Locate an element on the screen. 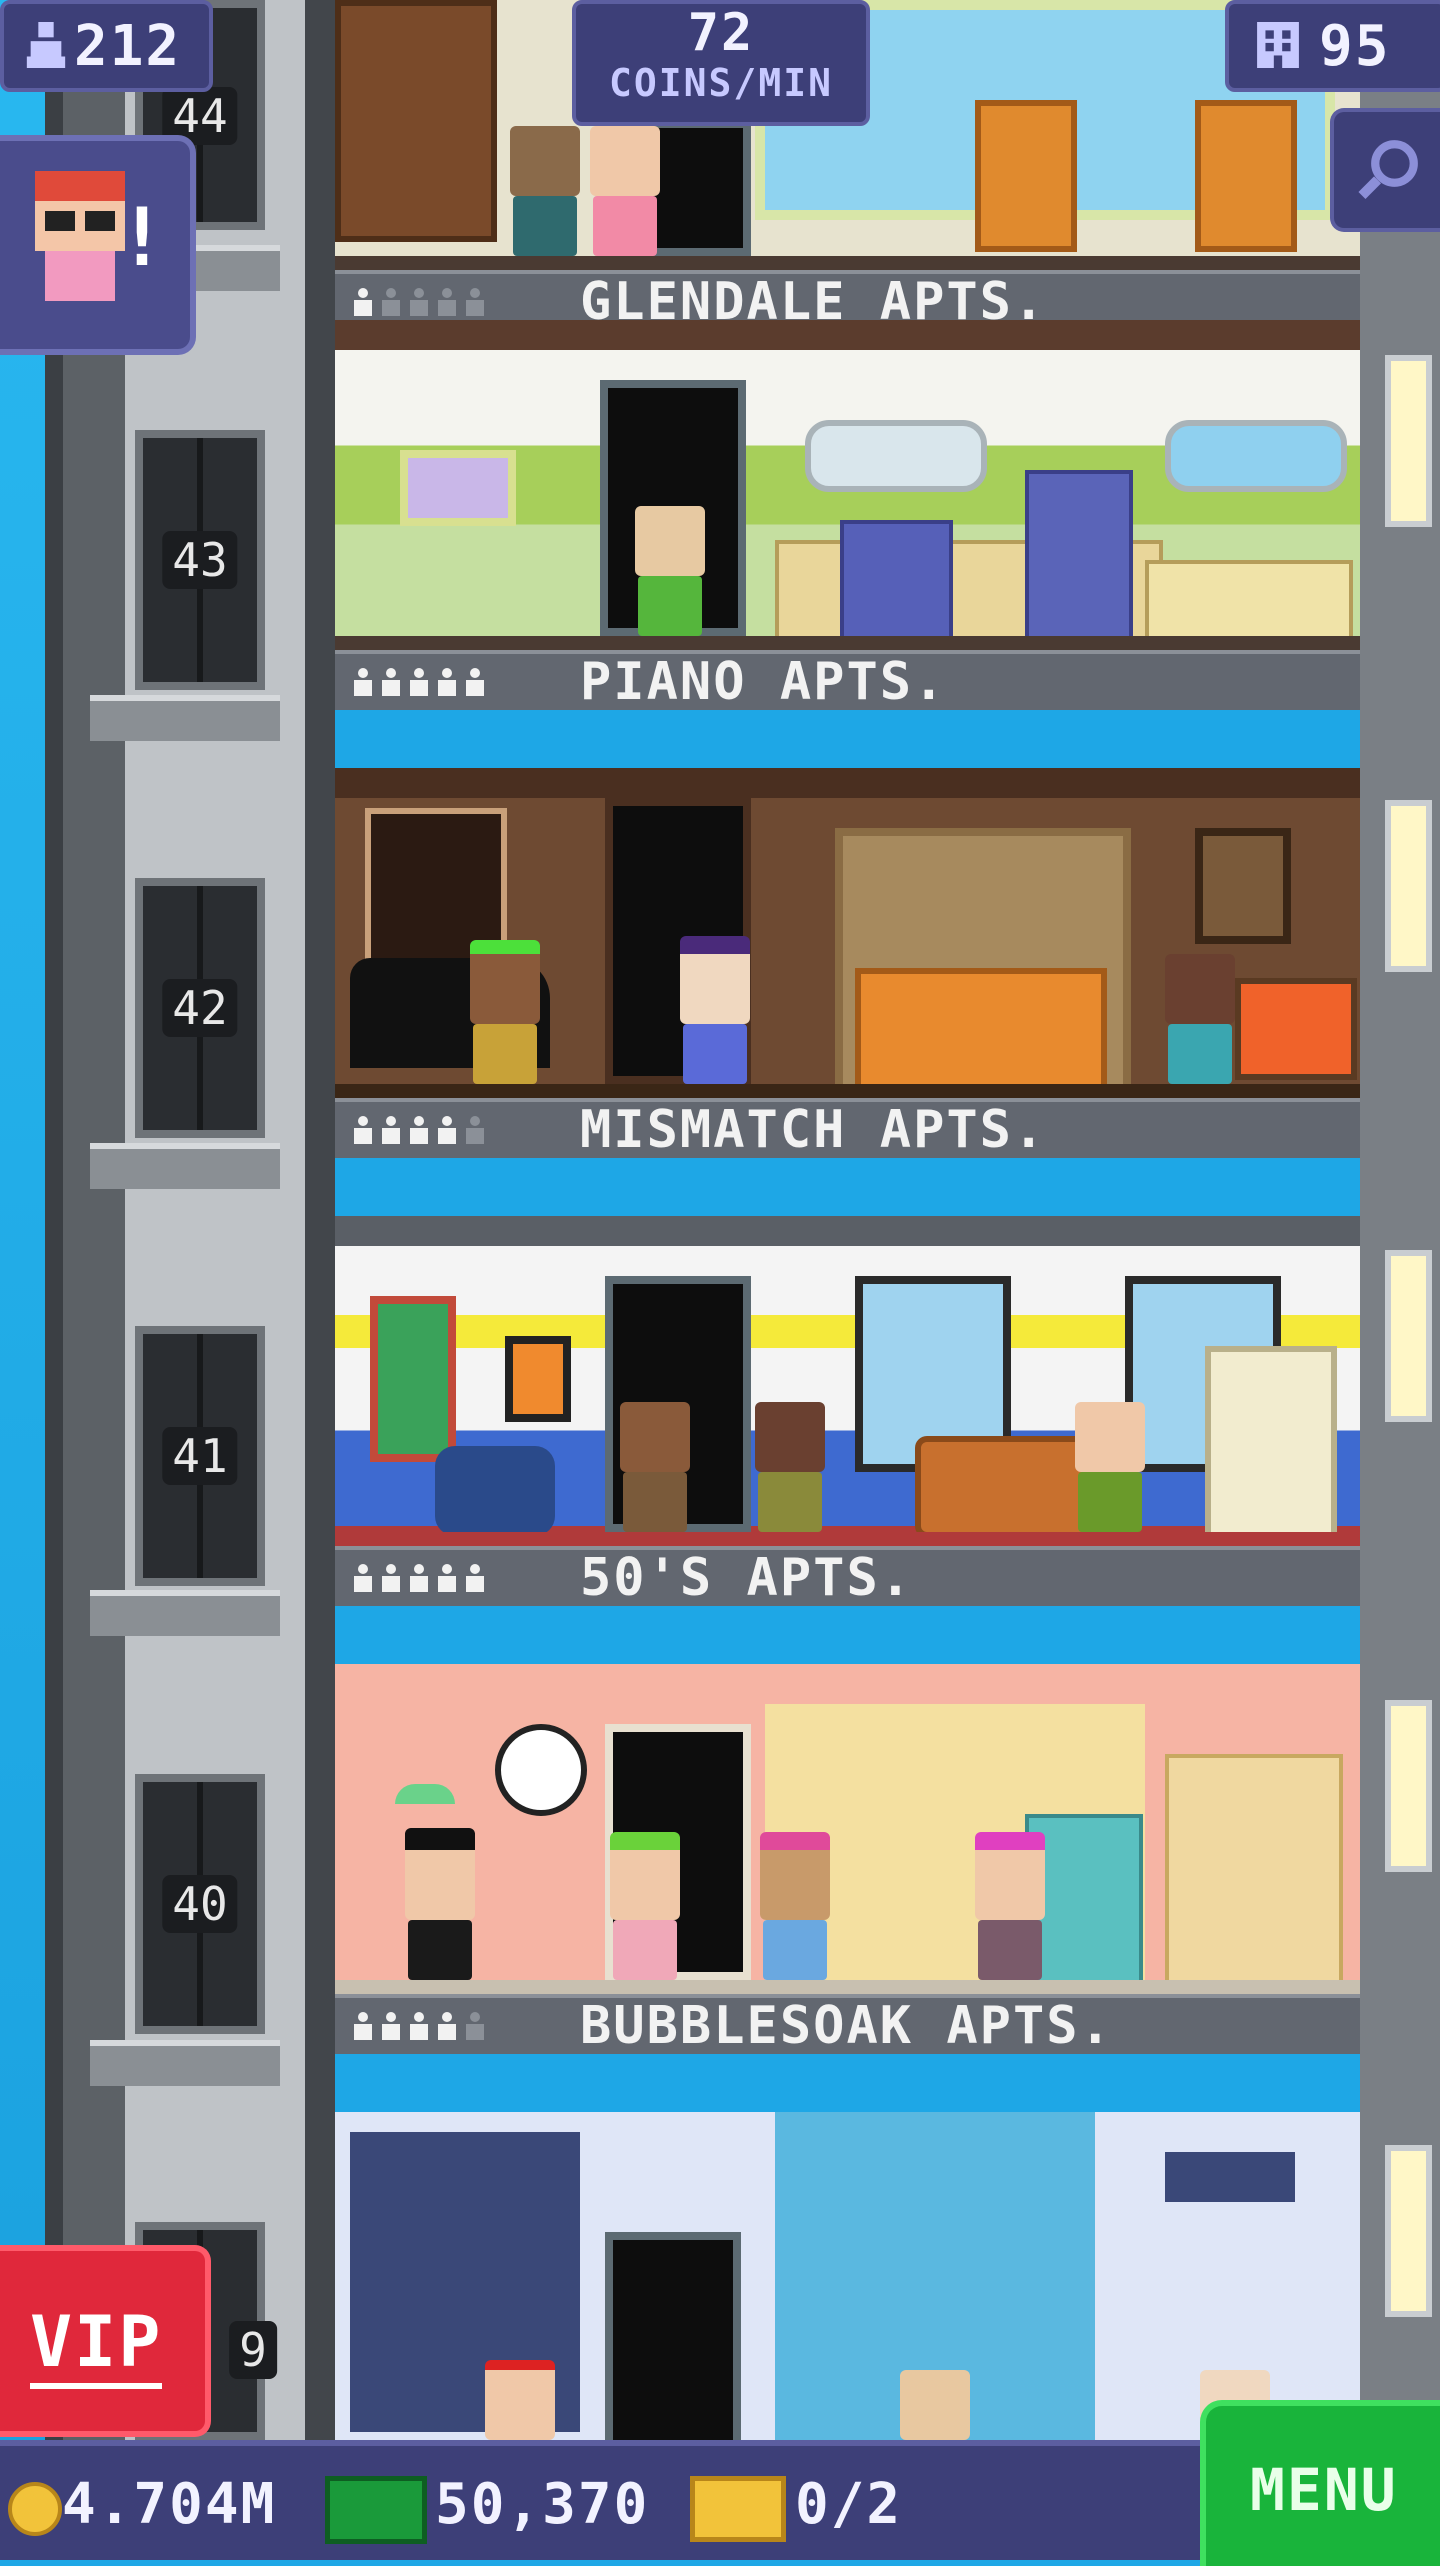 The image size is (1440, 2566). coins-per-min-display: 72 COINS/MIN is located at coordinates (721, 63).